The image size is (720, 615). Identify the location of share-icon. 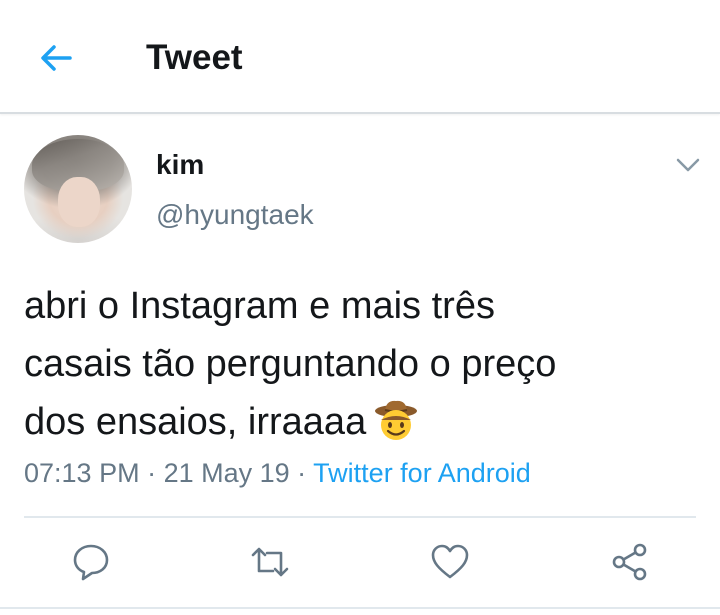
(629, 562).